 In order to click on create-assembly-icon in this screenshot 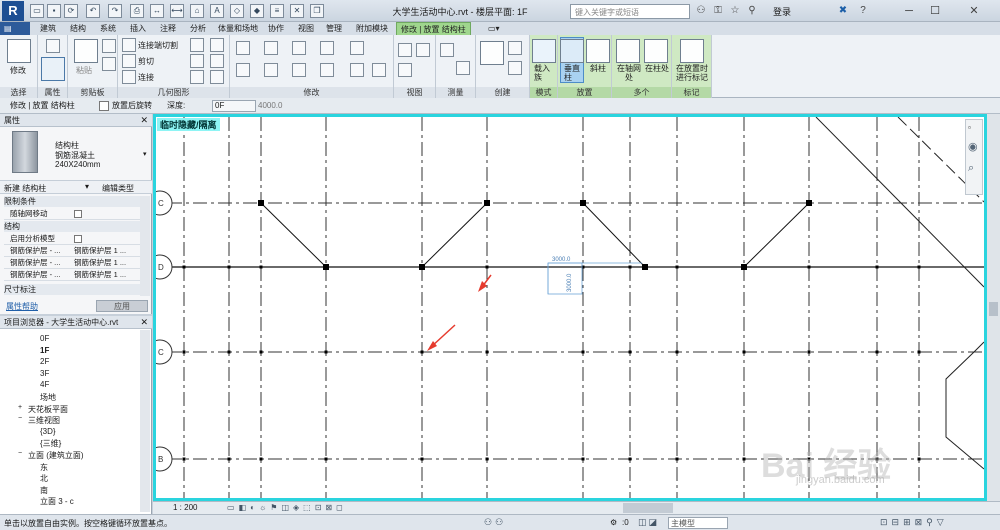, I will do `click(492, 53)`.